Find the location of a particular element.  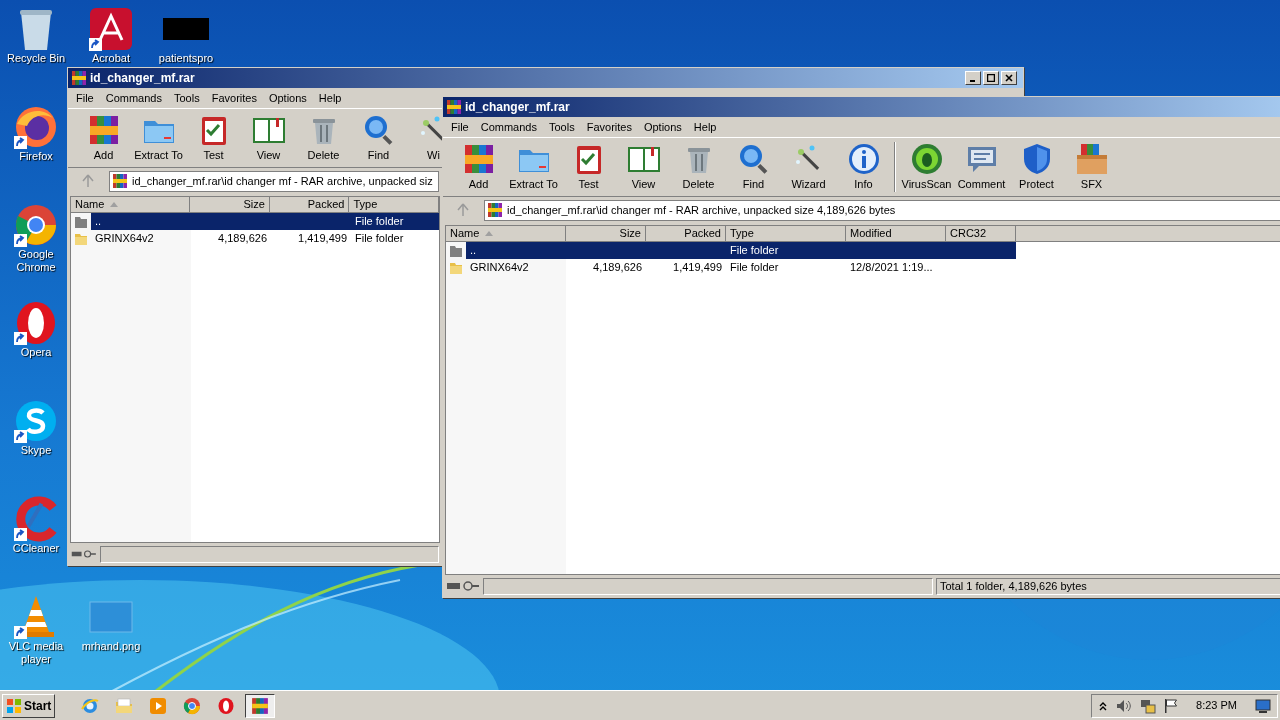

toolbar-button: Info is located at coordinates (863, 167).